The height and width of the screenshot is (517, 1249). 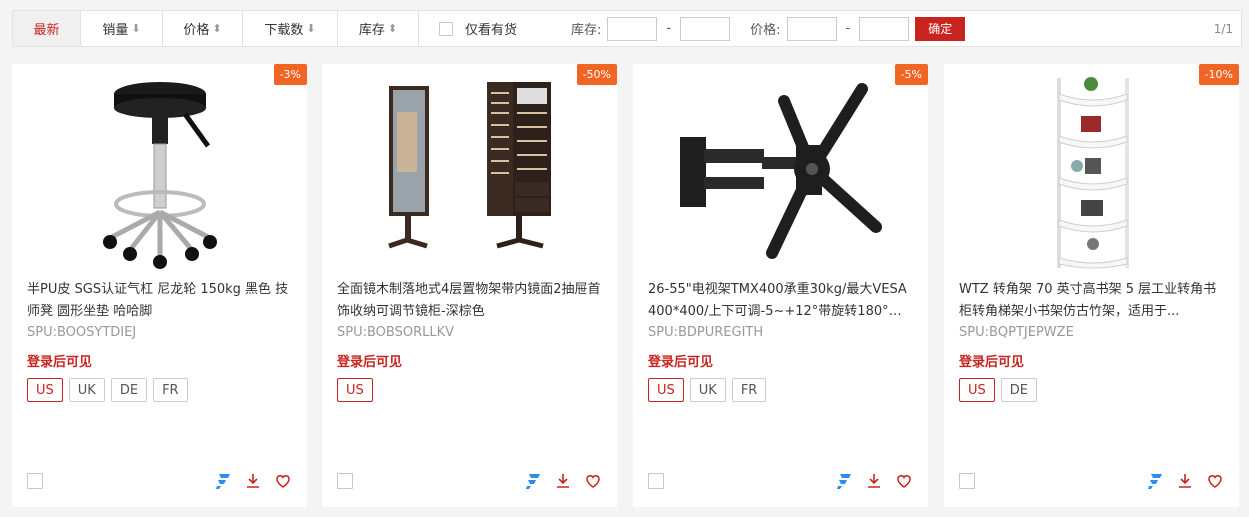 I want to click on page-indicator: 1/1, so click(x=1223, y=28).